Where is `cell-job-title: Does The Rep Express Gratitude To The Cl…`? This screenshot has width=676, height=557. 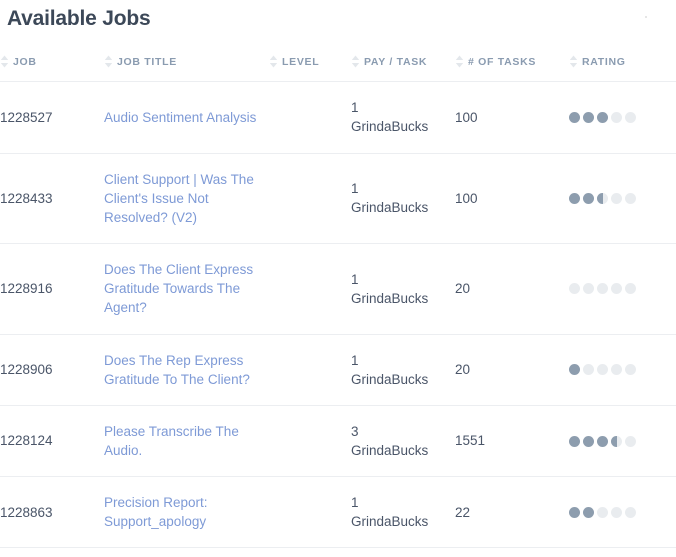
cell-job-title: Does The Rep Express Gratitude To The Cl… is located at coordinates (186, 370).